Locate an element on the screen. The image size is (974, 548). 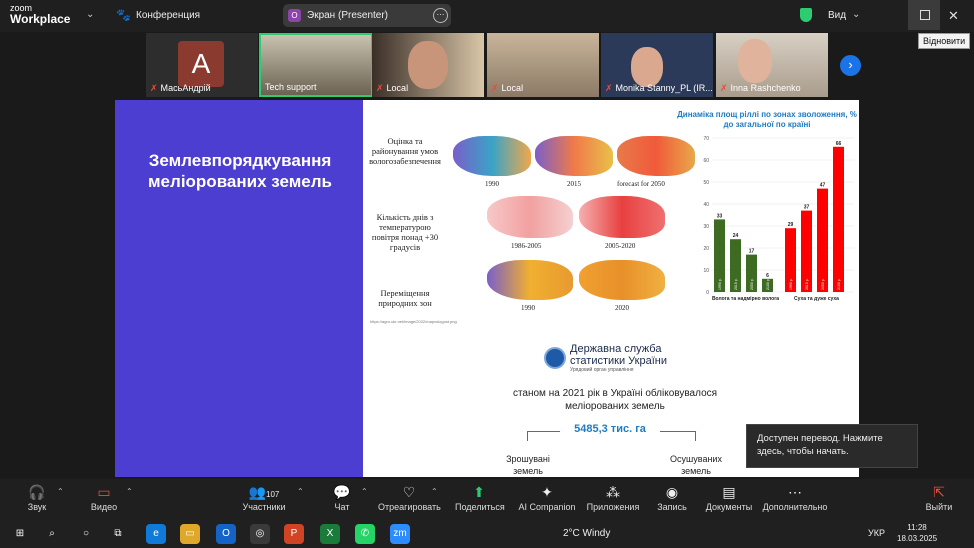
chat-button: 💬 Чат is located at coordinates (342, 497).